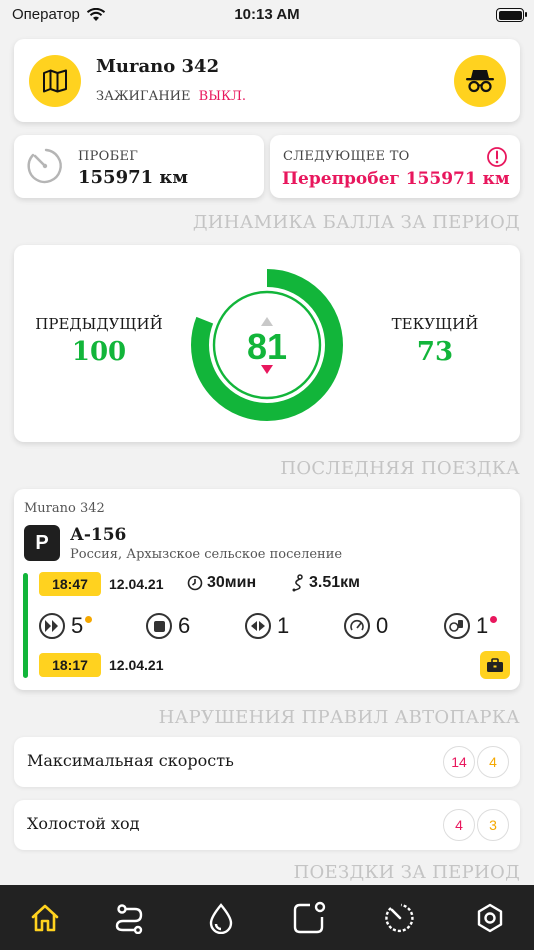  What do you see at coordinates (159, 626) in the screenshot?
I see `braking-icon` at bounding box center [159, 626].